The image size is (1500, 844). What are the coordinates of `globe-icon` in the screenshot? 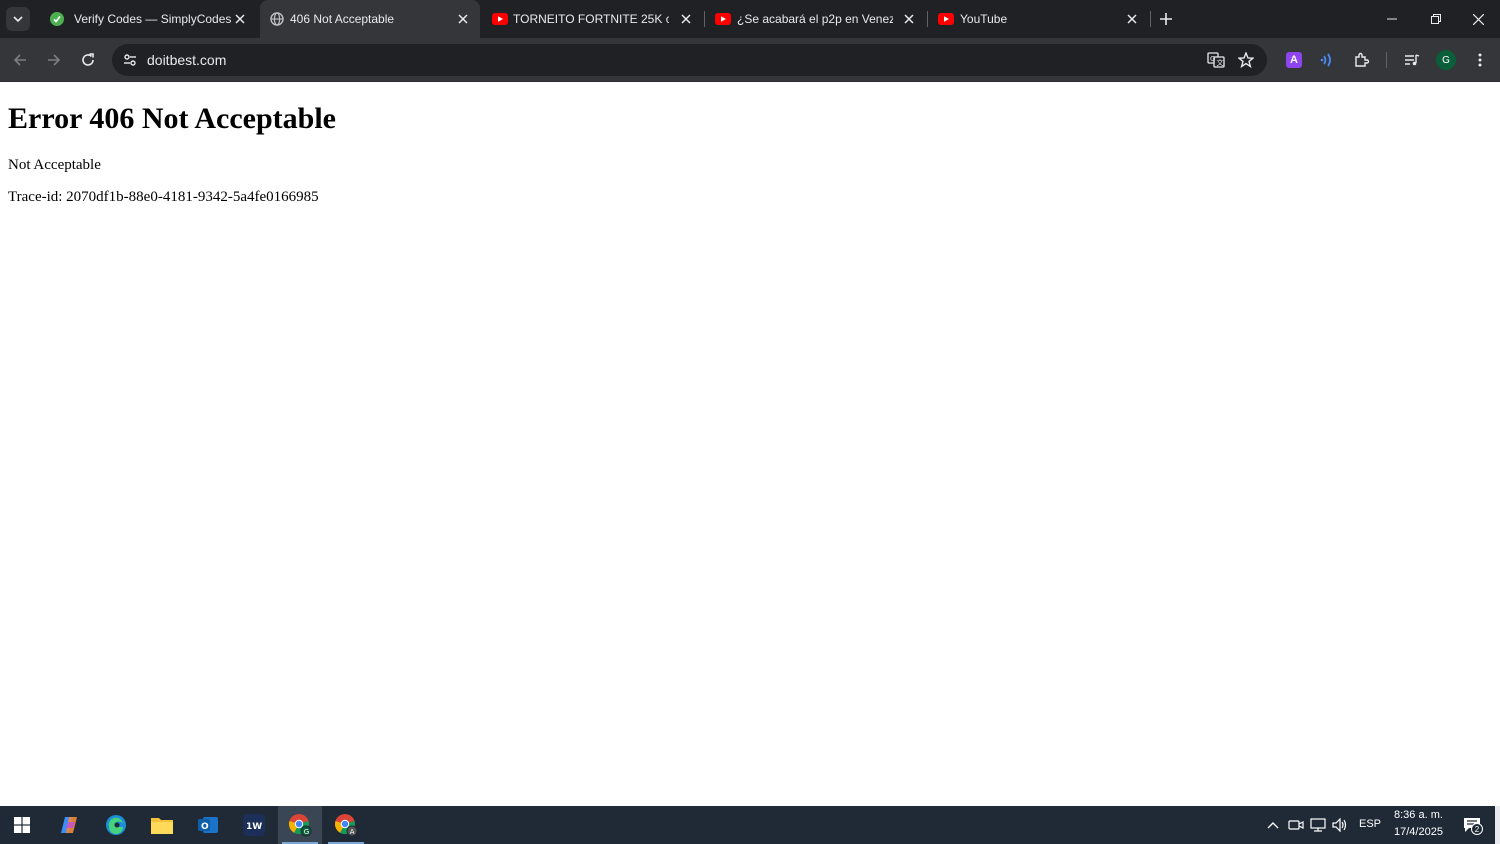 It's located at (277, 19).